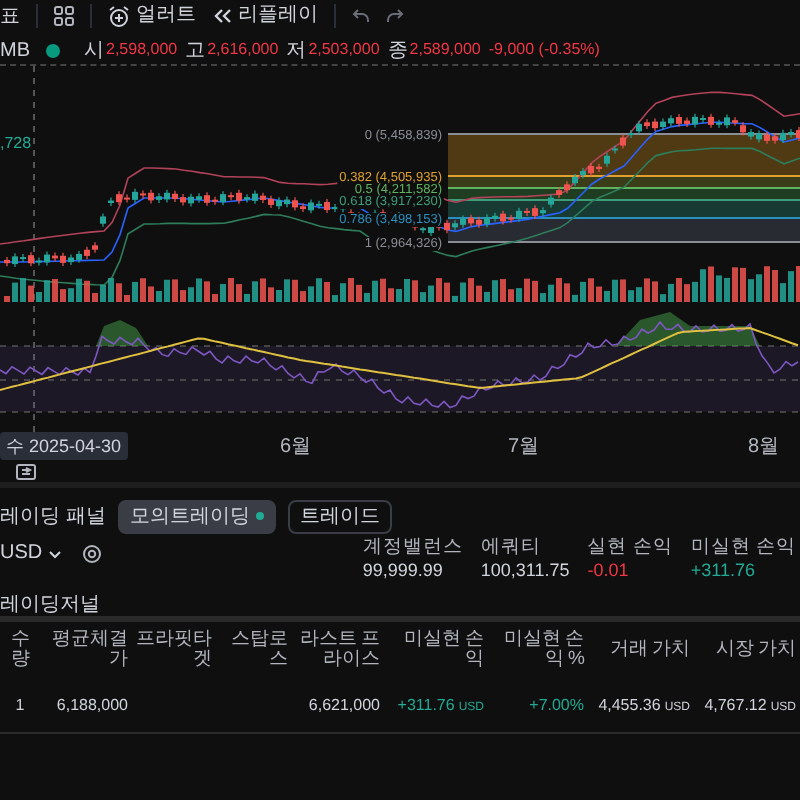  Describe the element at coordinates (26, 471) in the screenshot. I see `panel-toggle-icon` at that location.